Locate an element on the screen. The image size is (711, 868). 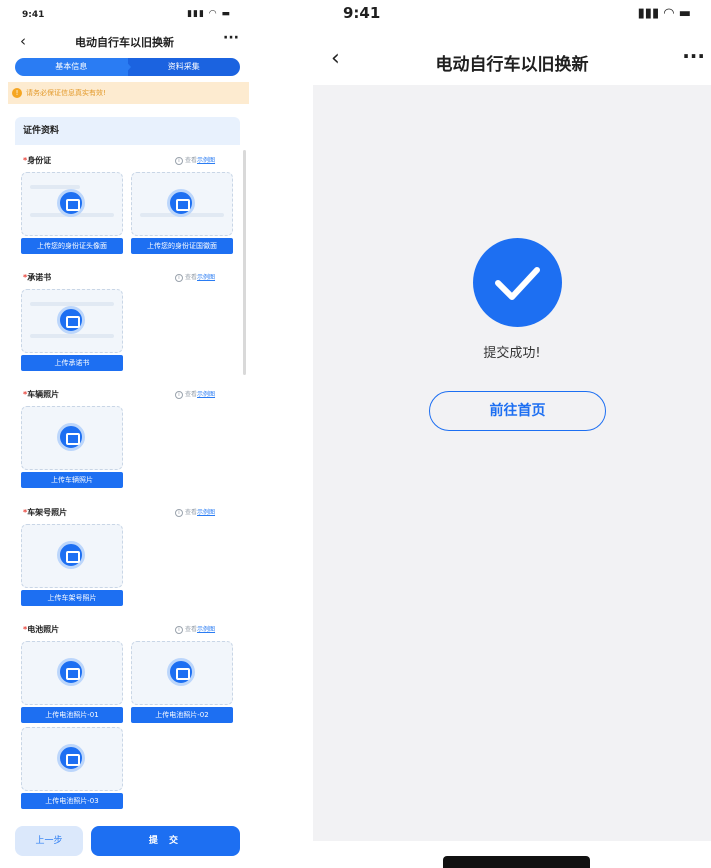
upload-slot-frame: 上传车架号照片 is located at coordinates (72, 565).